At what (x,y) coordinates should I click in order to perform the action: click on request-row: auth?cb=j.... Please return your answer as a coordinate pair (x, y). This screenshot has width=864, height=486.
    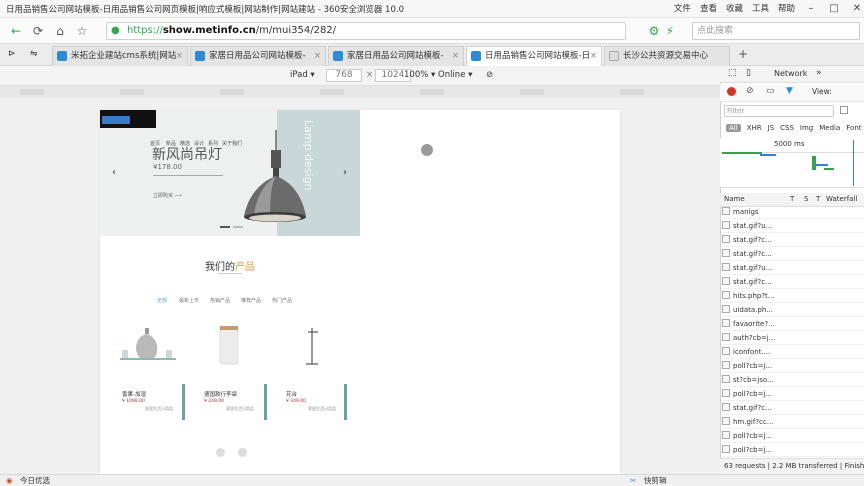
    Looking at the image, I should click on (793, 338).